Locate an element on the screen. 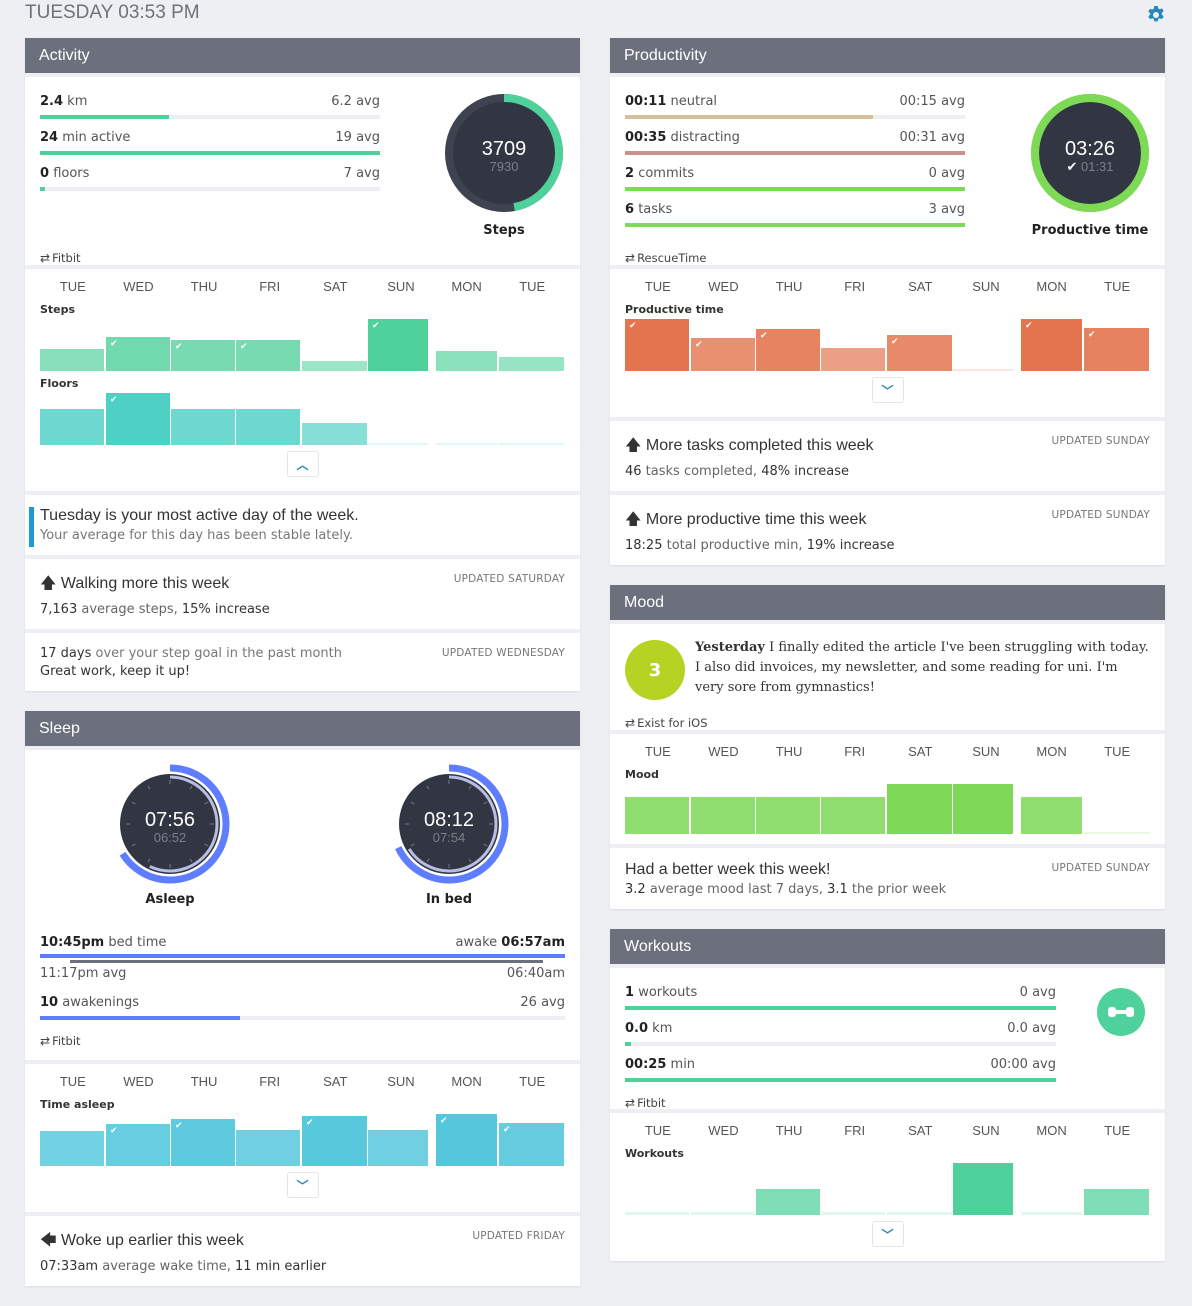  insight-text: average wake time, is located at coordinates (167, 1266).